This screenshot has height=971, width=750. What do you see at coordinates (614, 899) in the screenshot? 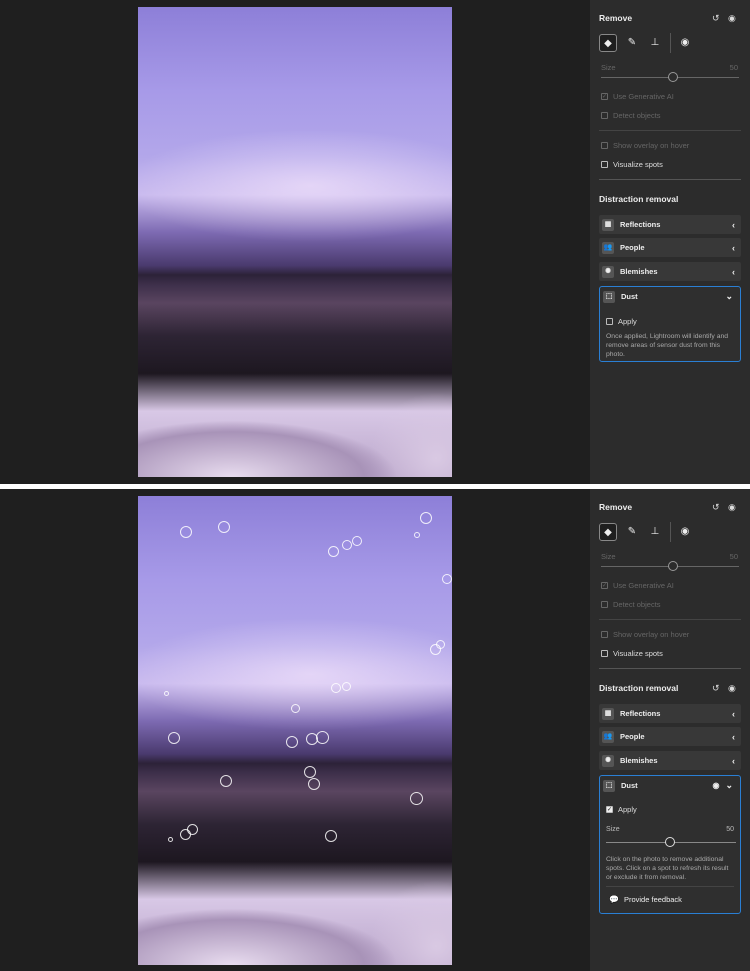
I see `feedback-icon: 💬` at bounding box center [614, 899].